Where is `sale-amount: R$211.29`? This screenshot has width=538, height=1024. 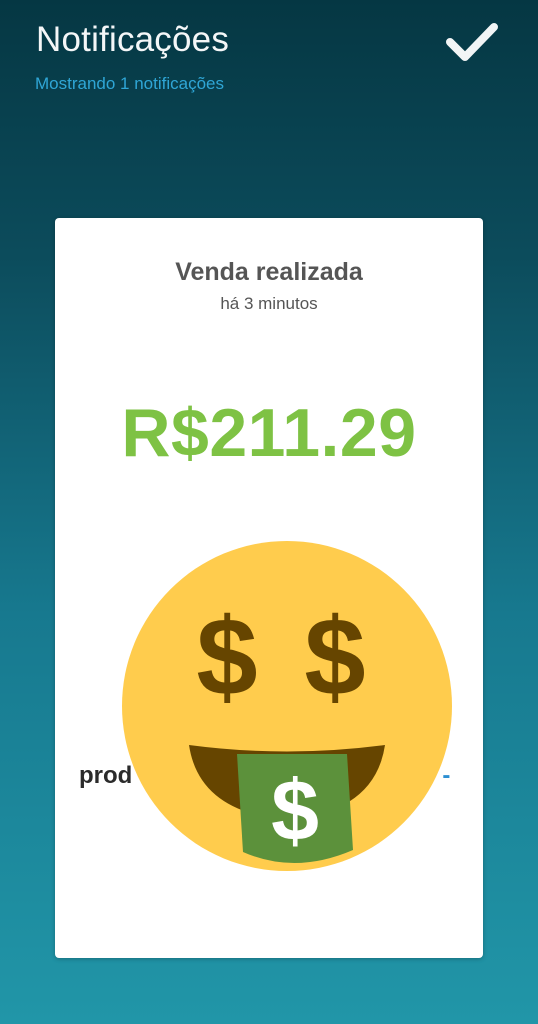
sale-amount: R$211.29 is located at coordinates (269, 433).